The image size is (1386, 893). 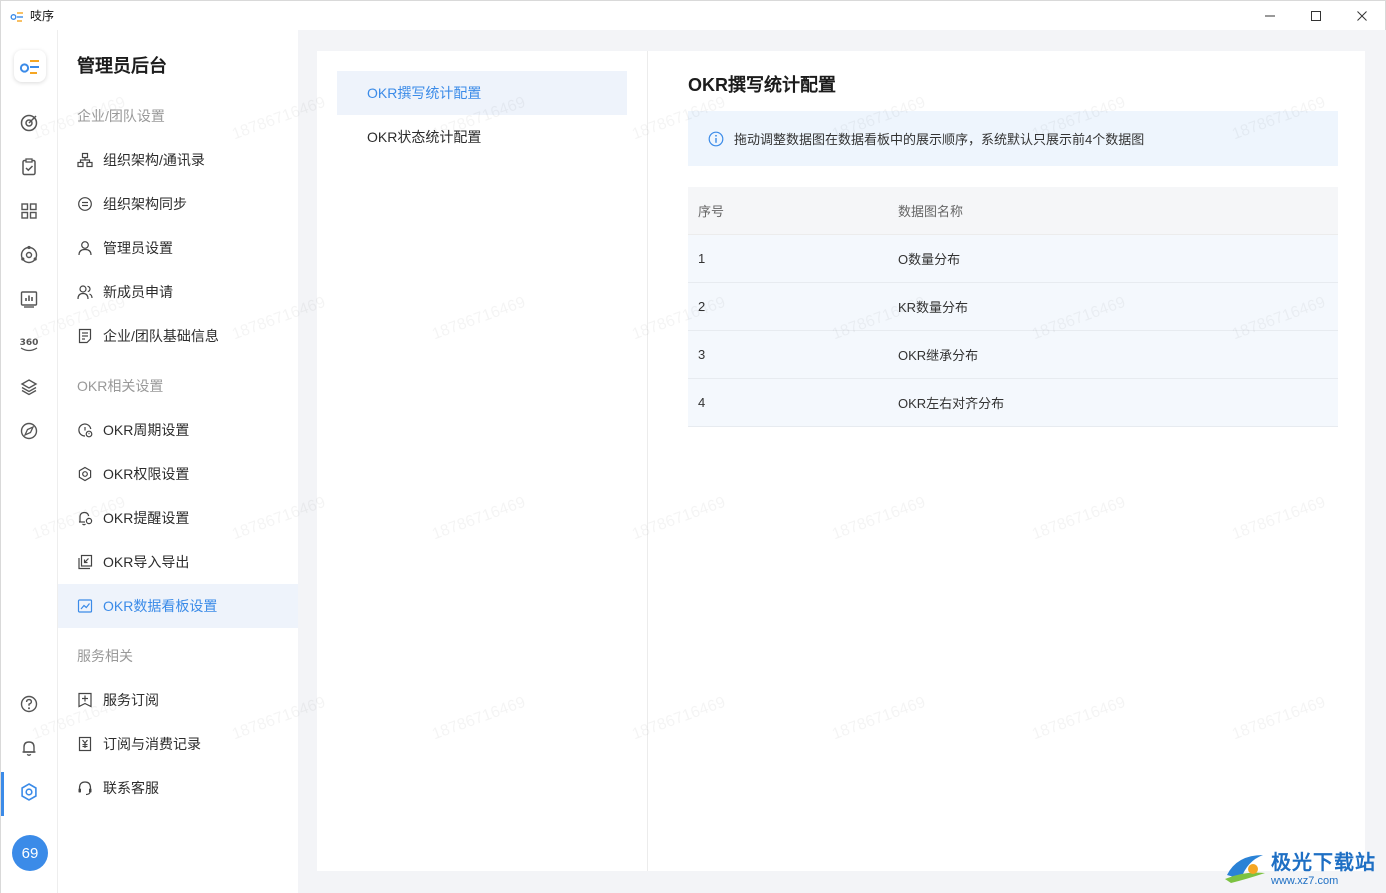 What do you see at coordinates (178, 788) in the screenshot?
I see `nav-item-contact-support: 联系客服` at bounding box center [178, 788].